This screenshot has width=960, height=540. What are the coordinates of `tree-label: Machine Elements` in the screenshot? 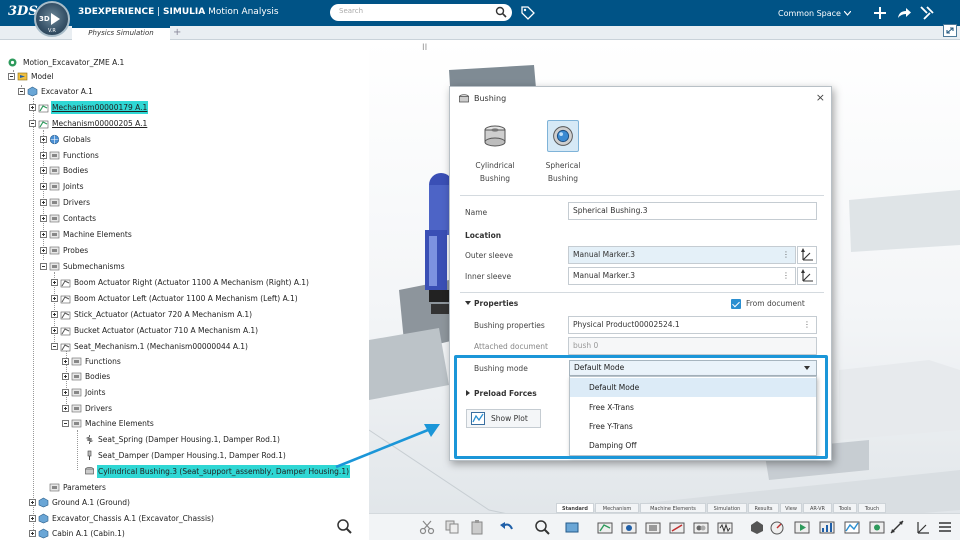 It's located at (119, 423).